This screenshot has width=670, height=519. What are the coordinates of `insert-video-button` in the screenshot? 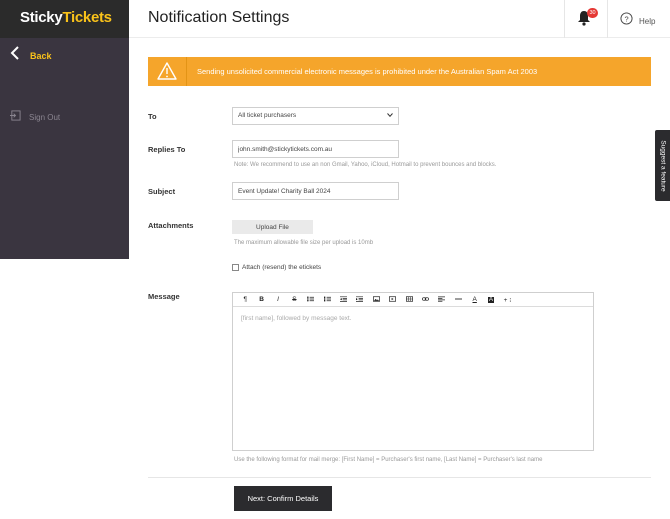 It's located at (393, 300).